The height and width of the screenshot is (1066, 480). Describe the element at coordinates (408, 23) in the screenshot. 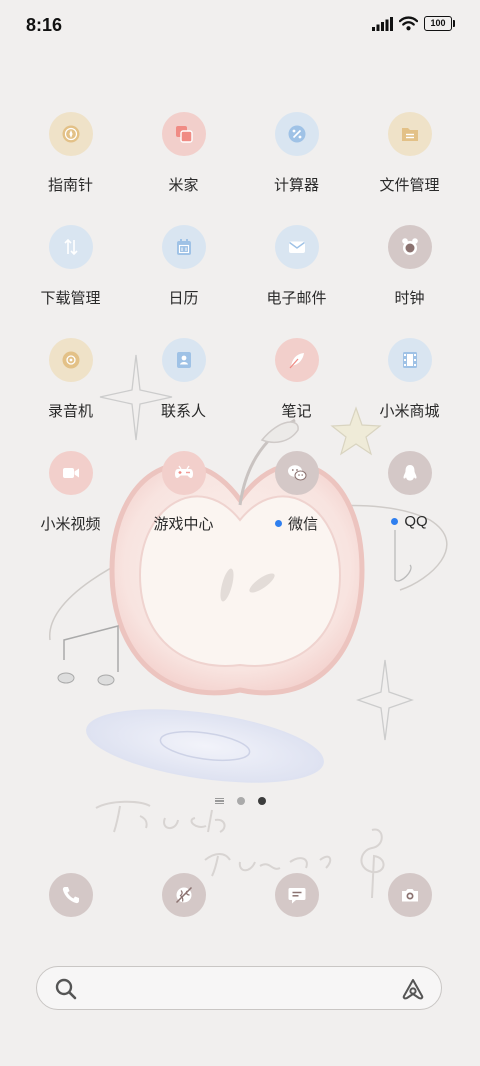

I see `wifi-icon` at that location.